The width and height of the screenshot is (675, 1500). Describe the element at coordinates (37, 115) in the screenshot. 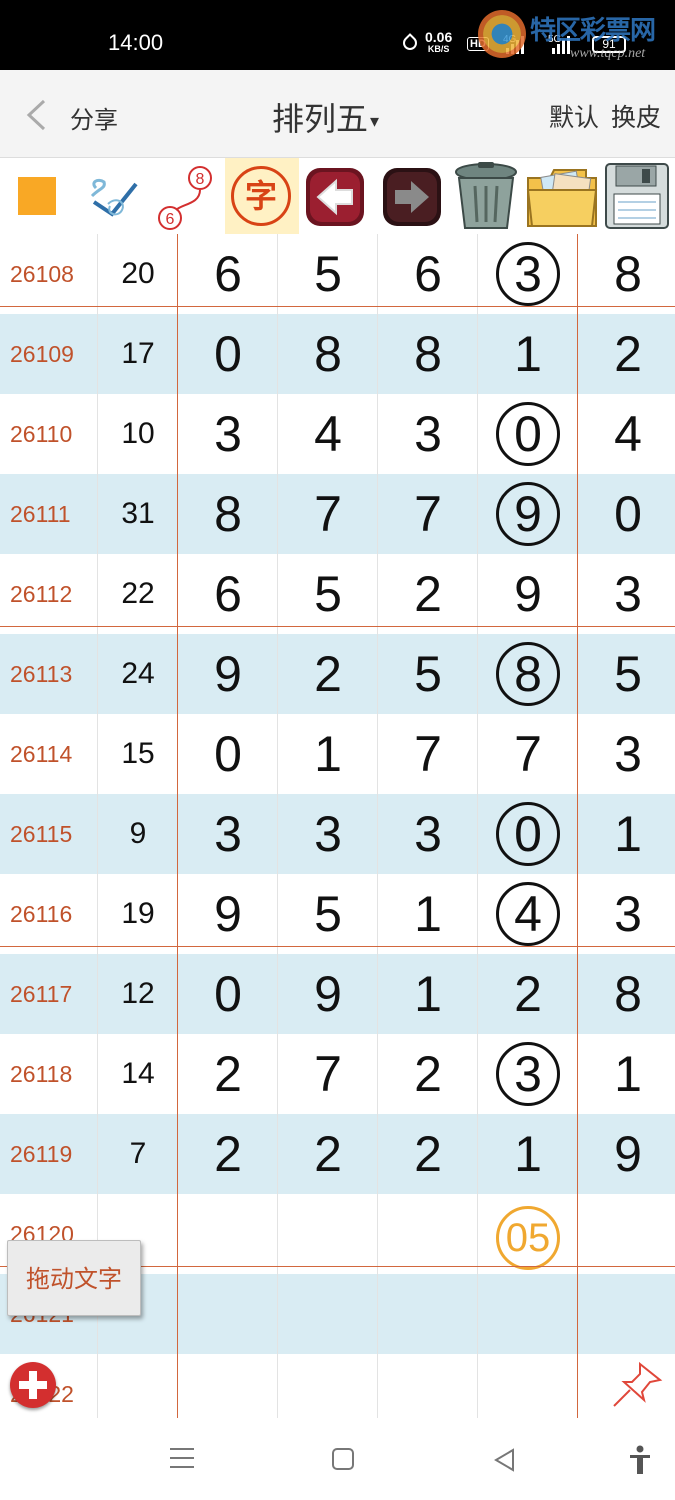

I see `chevron-left-icon` at that location.